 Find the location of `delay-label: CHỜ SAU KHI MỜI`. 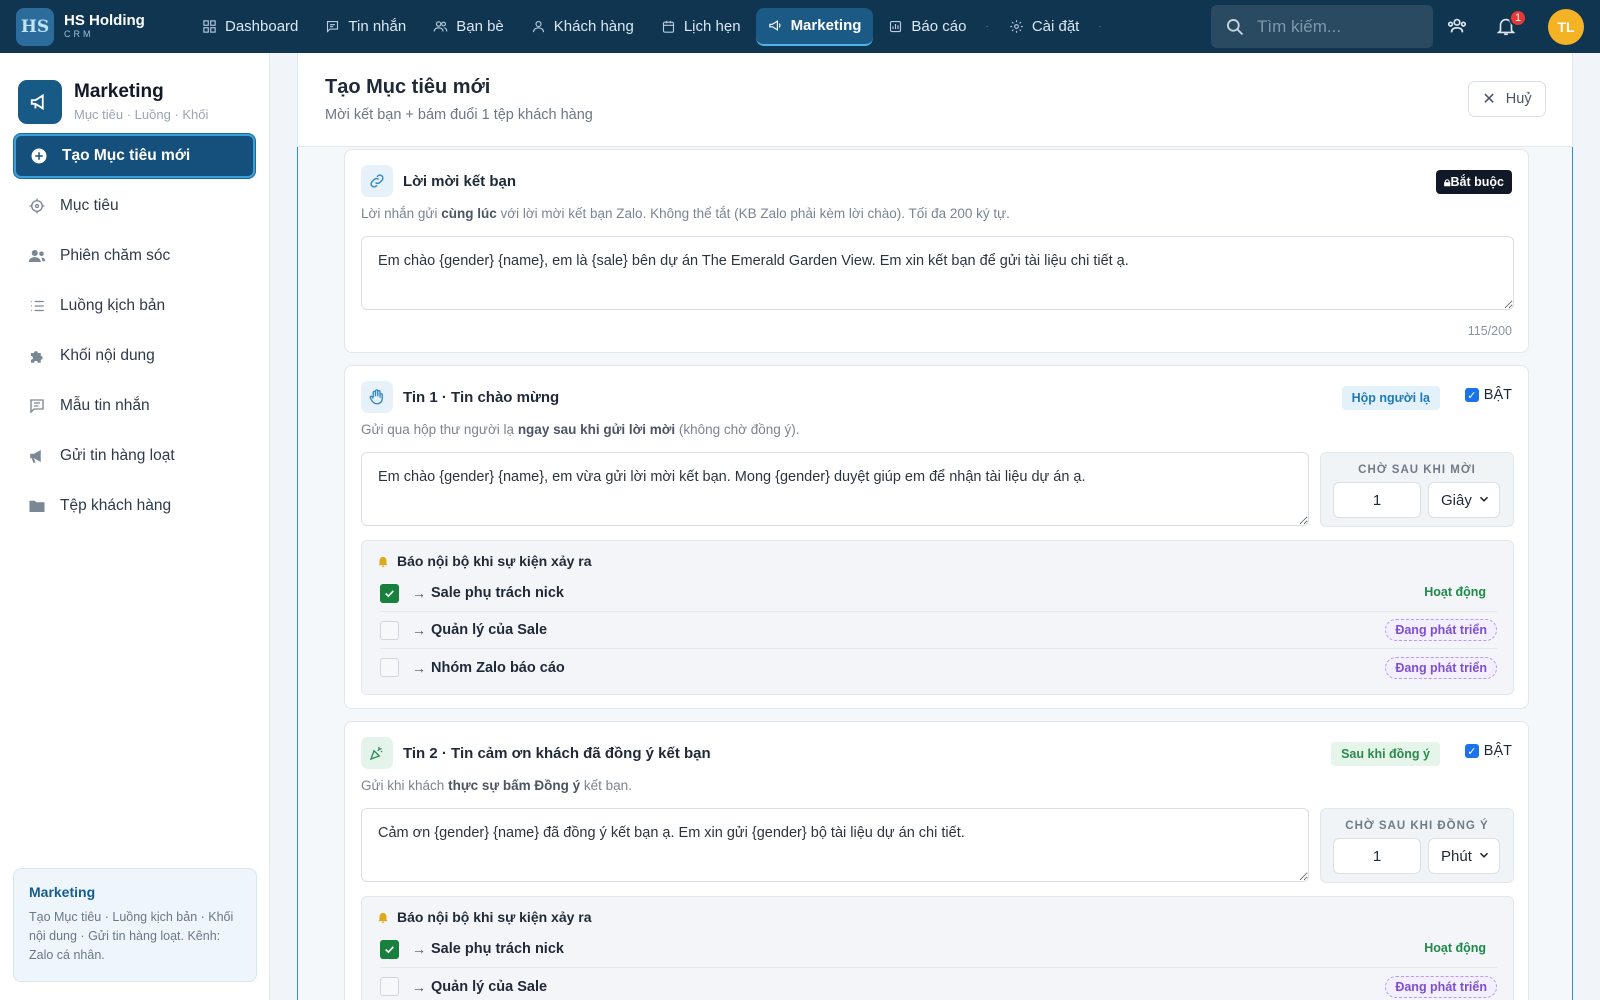

delay-label: CHỜ SAU KHI MỜI is located at coordinates (1417, 470).